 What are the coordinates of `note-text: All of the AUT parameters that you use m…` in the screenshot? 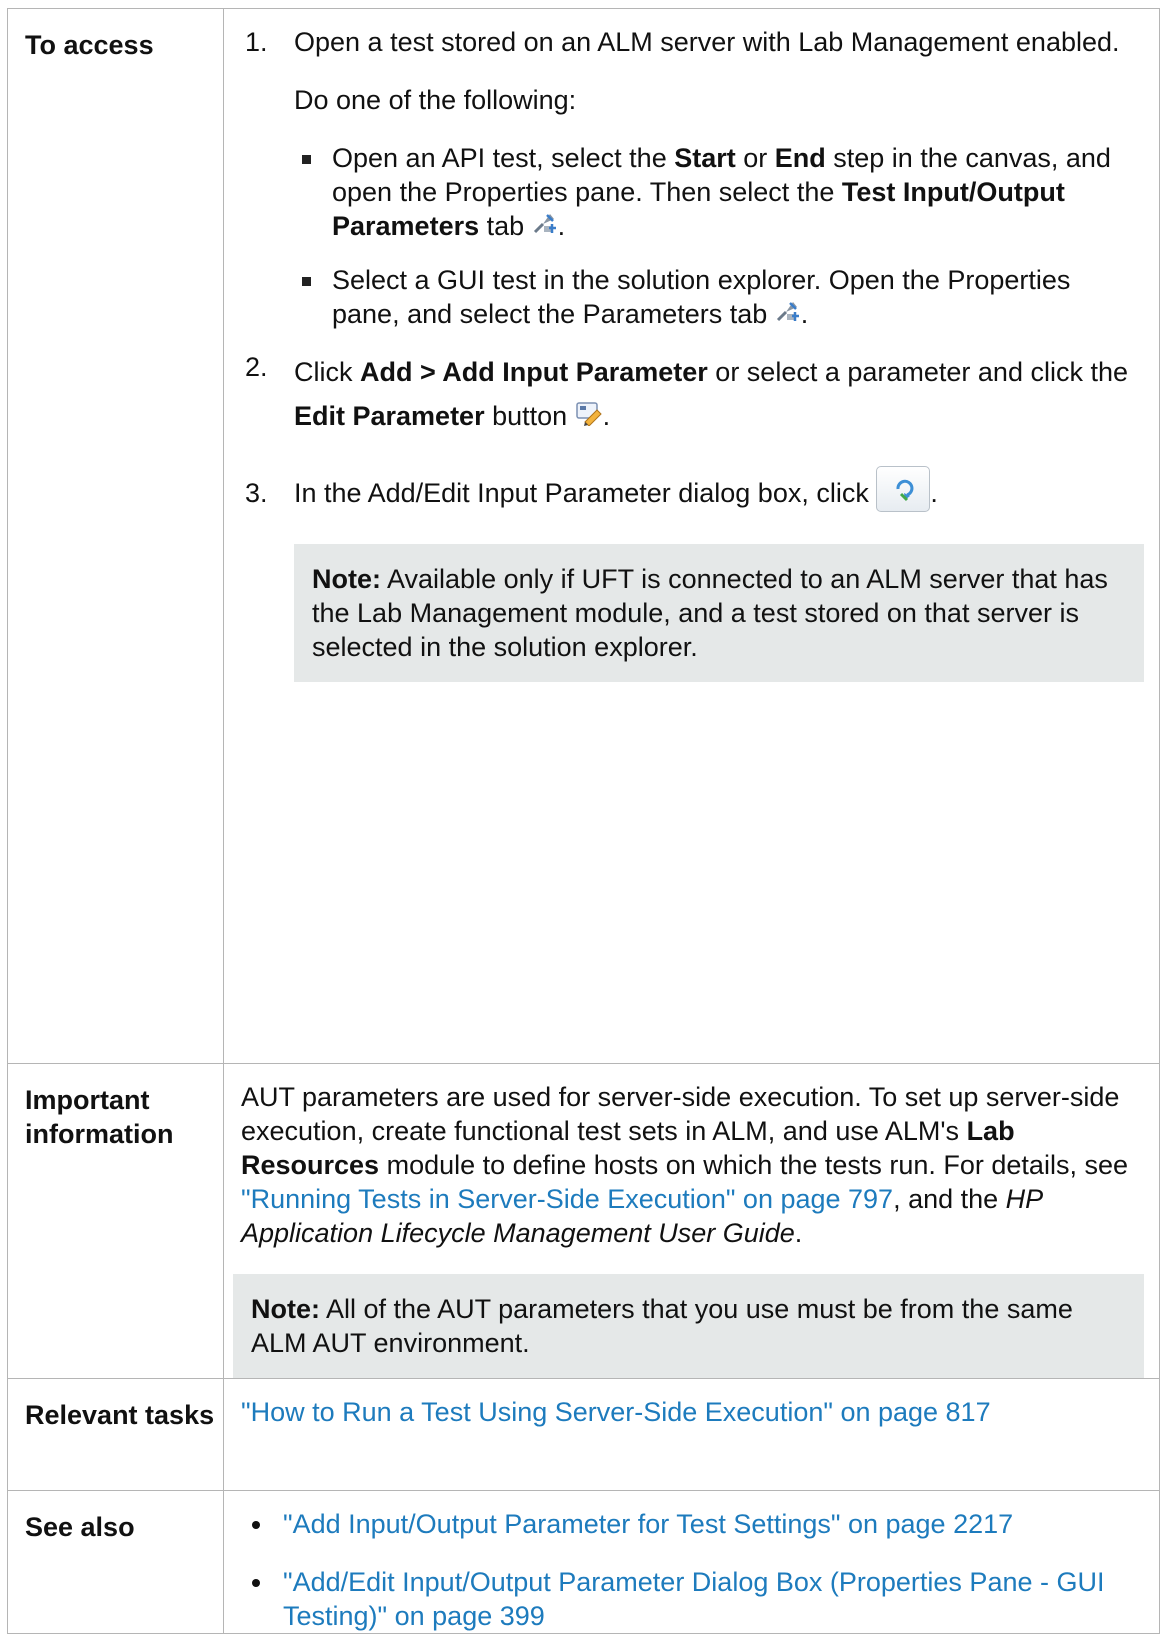 It's located at (662, 1326).